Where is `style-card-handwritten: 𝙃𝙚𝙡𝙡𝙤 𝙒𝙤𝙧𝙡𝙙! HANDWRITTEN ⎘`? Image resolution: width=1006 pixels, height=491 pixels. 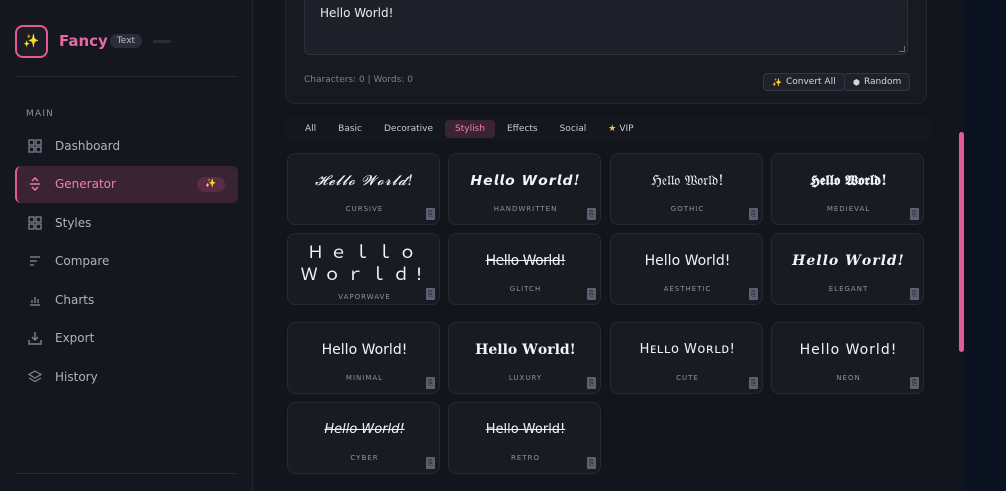
style-card-handwritten: 𝙃𝙚𝙡𝙡𝙤 𝙒𝙤𝙧𝙡𝙙! HANDWRITTEN ⎘ is located at coordinates (524, 189).